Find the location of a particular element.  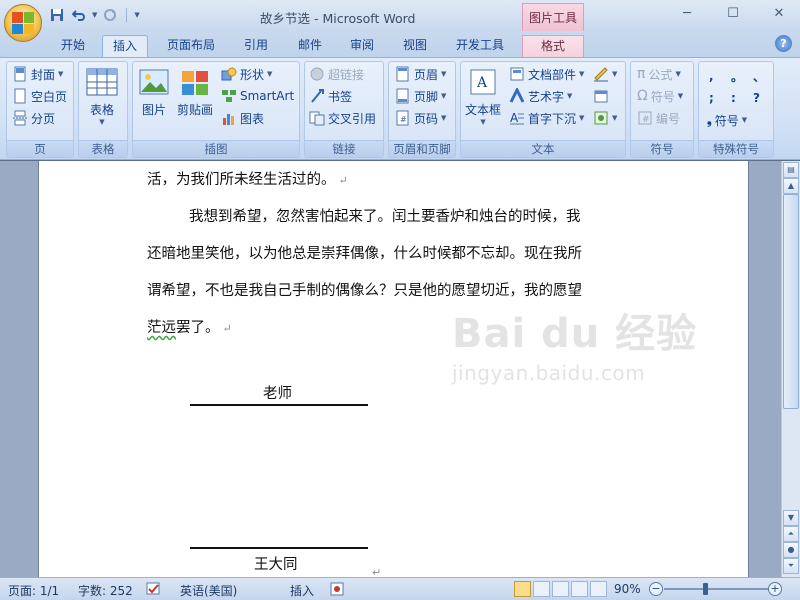

office-logo-icon is located at coordinates (23, 23).